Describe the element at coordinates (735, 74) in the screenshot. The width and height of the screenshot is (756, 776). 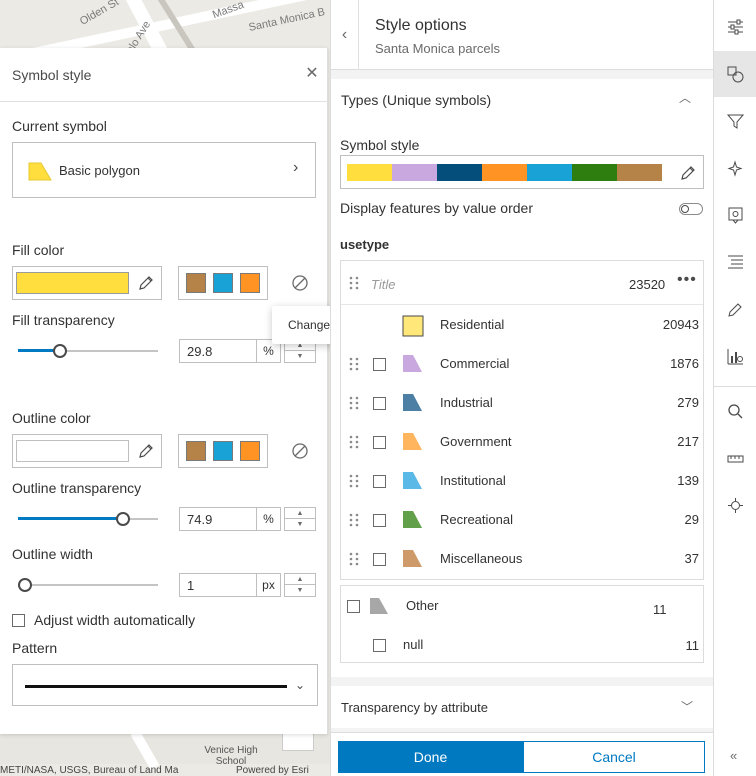
I see `styles-tool` at that location.